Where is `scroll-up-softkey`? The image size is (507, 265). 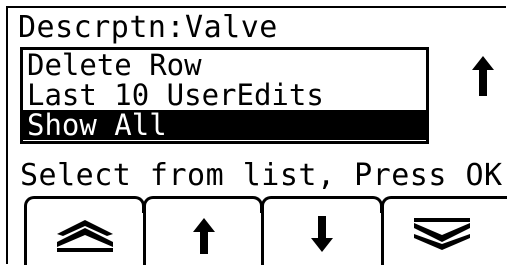 scroll-up-softkey is located at coordinates (203, 230).